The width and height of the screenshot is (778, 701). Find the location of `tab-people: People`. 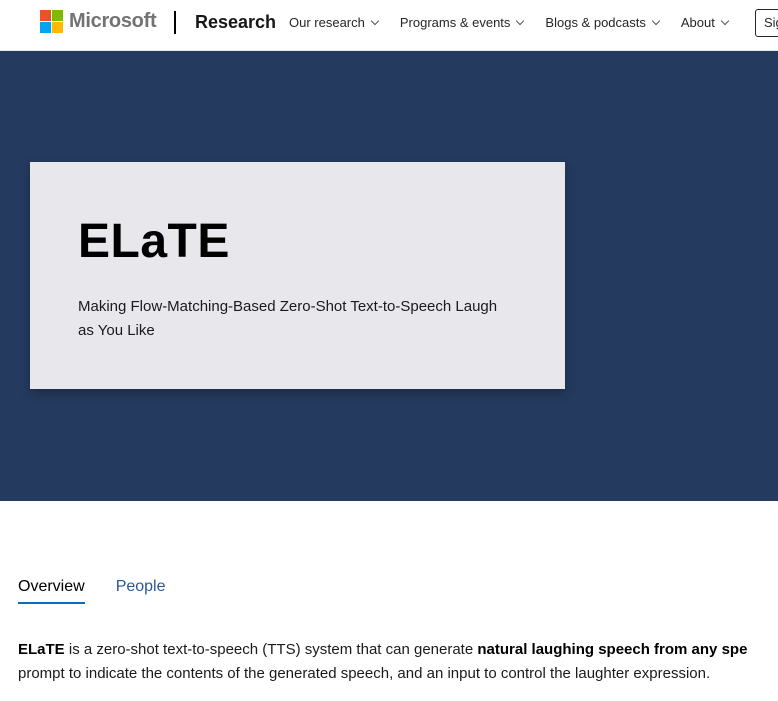

tab-people: People is located at coordinates (141, 591).